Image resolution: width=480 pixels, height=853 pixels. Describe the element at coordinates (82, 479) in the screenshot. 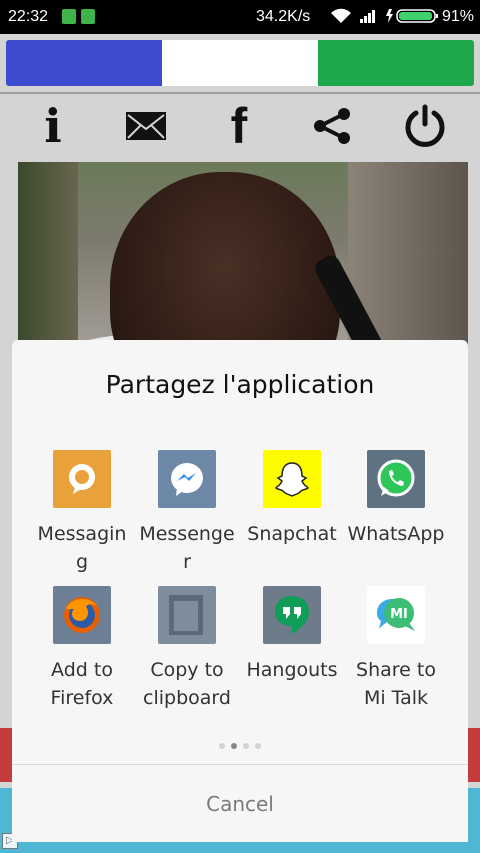

I see `messaging-icon` at that location.